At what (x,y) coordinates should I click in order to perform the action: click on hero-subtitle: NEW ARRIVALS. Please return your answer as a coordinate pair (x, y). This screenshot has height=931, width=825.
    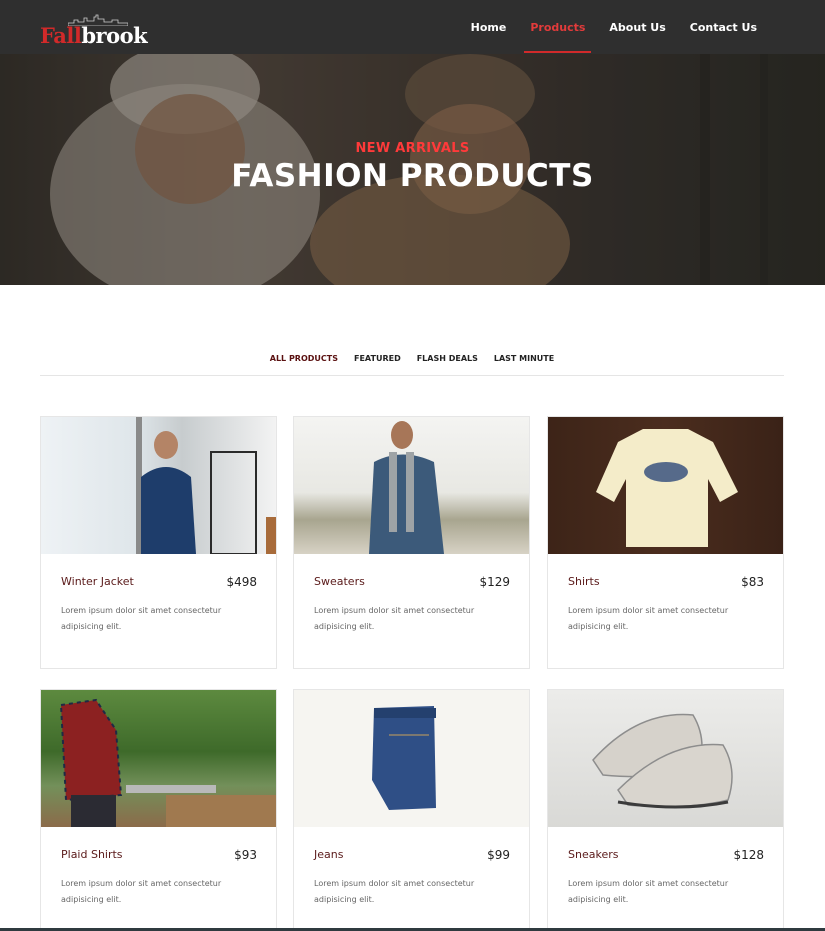
    Looking at the image, I should click on (412, 148).